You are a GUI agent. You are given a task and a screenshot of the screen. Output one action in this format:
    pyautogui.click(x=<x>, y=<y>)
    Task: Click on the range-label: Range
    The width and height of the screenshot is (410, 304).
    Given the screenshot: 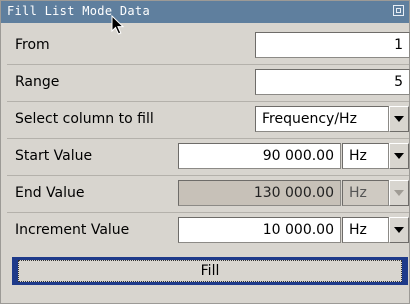 What is the action you would take?
    pyautogui.click(x=37, y=82)
    